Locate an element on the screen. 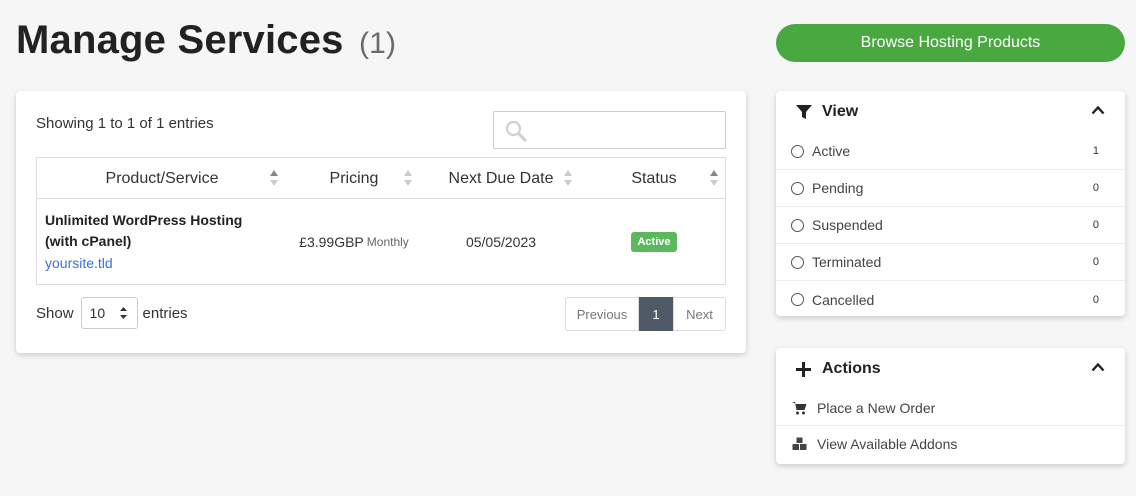 The image size is (1136, 496). pricing-cell: £3.99GBP Monthly is located at coordinates (354, 242).